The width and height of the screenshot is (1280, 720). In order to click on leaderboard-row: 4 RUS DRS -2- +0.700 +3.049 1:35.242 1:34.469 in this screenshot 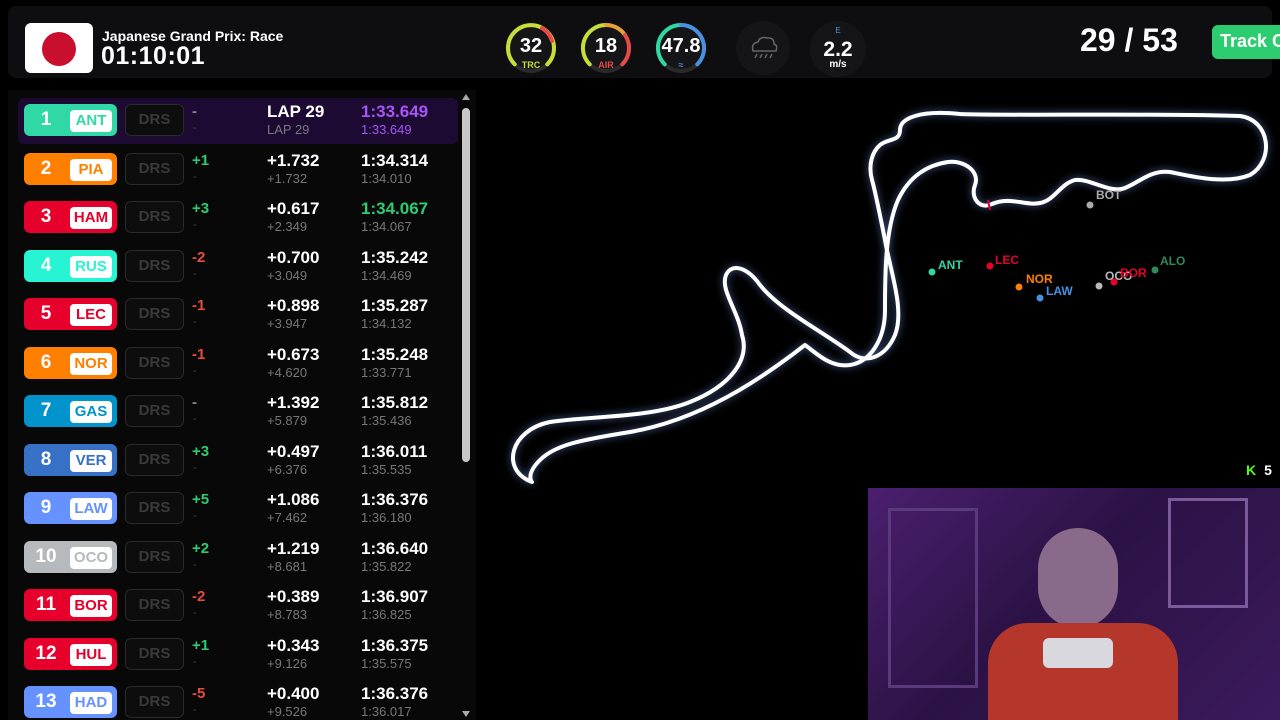, I will do `click(233, 267)`.